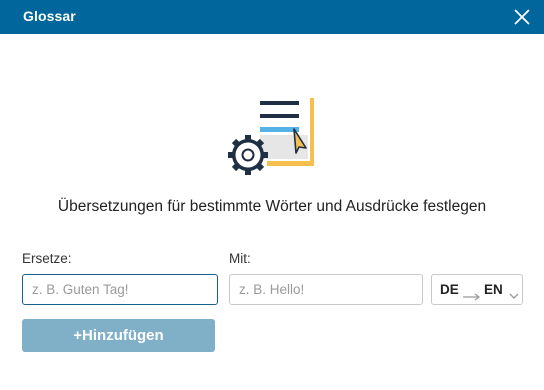  What do you see at coordinates (118, 335) in the screenshot?
I see `add-button: +Hinzufügen` at bounding box center [118, 335].